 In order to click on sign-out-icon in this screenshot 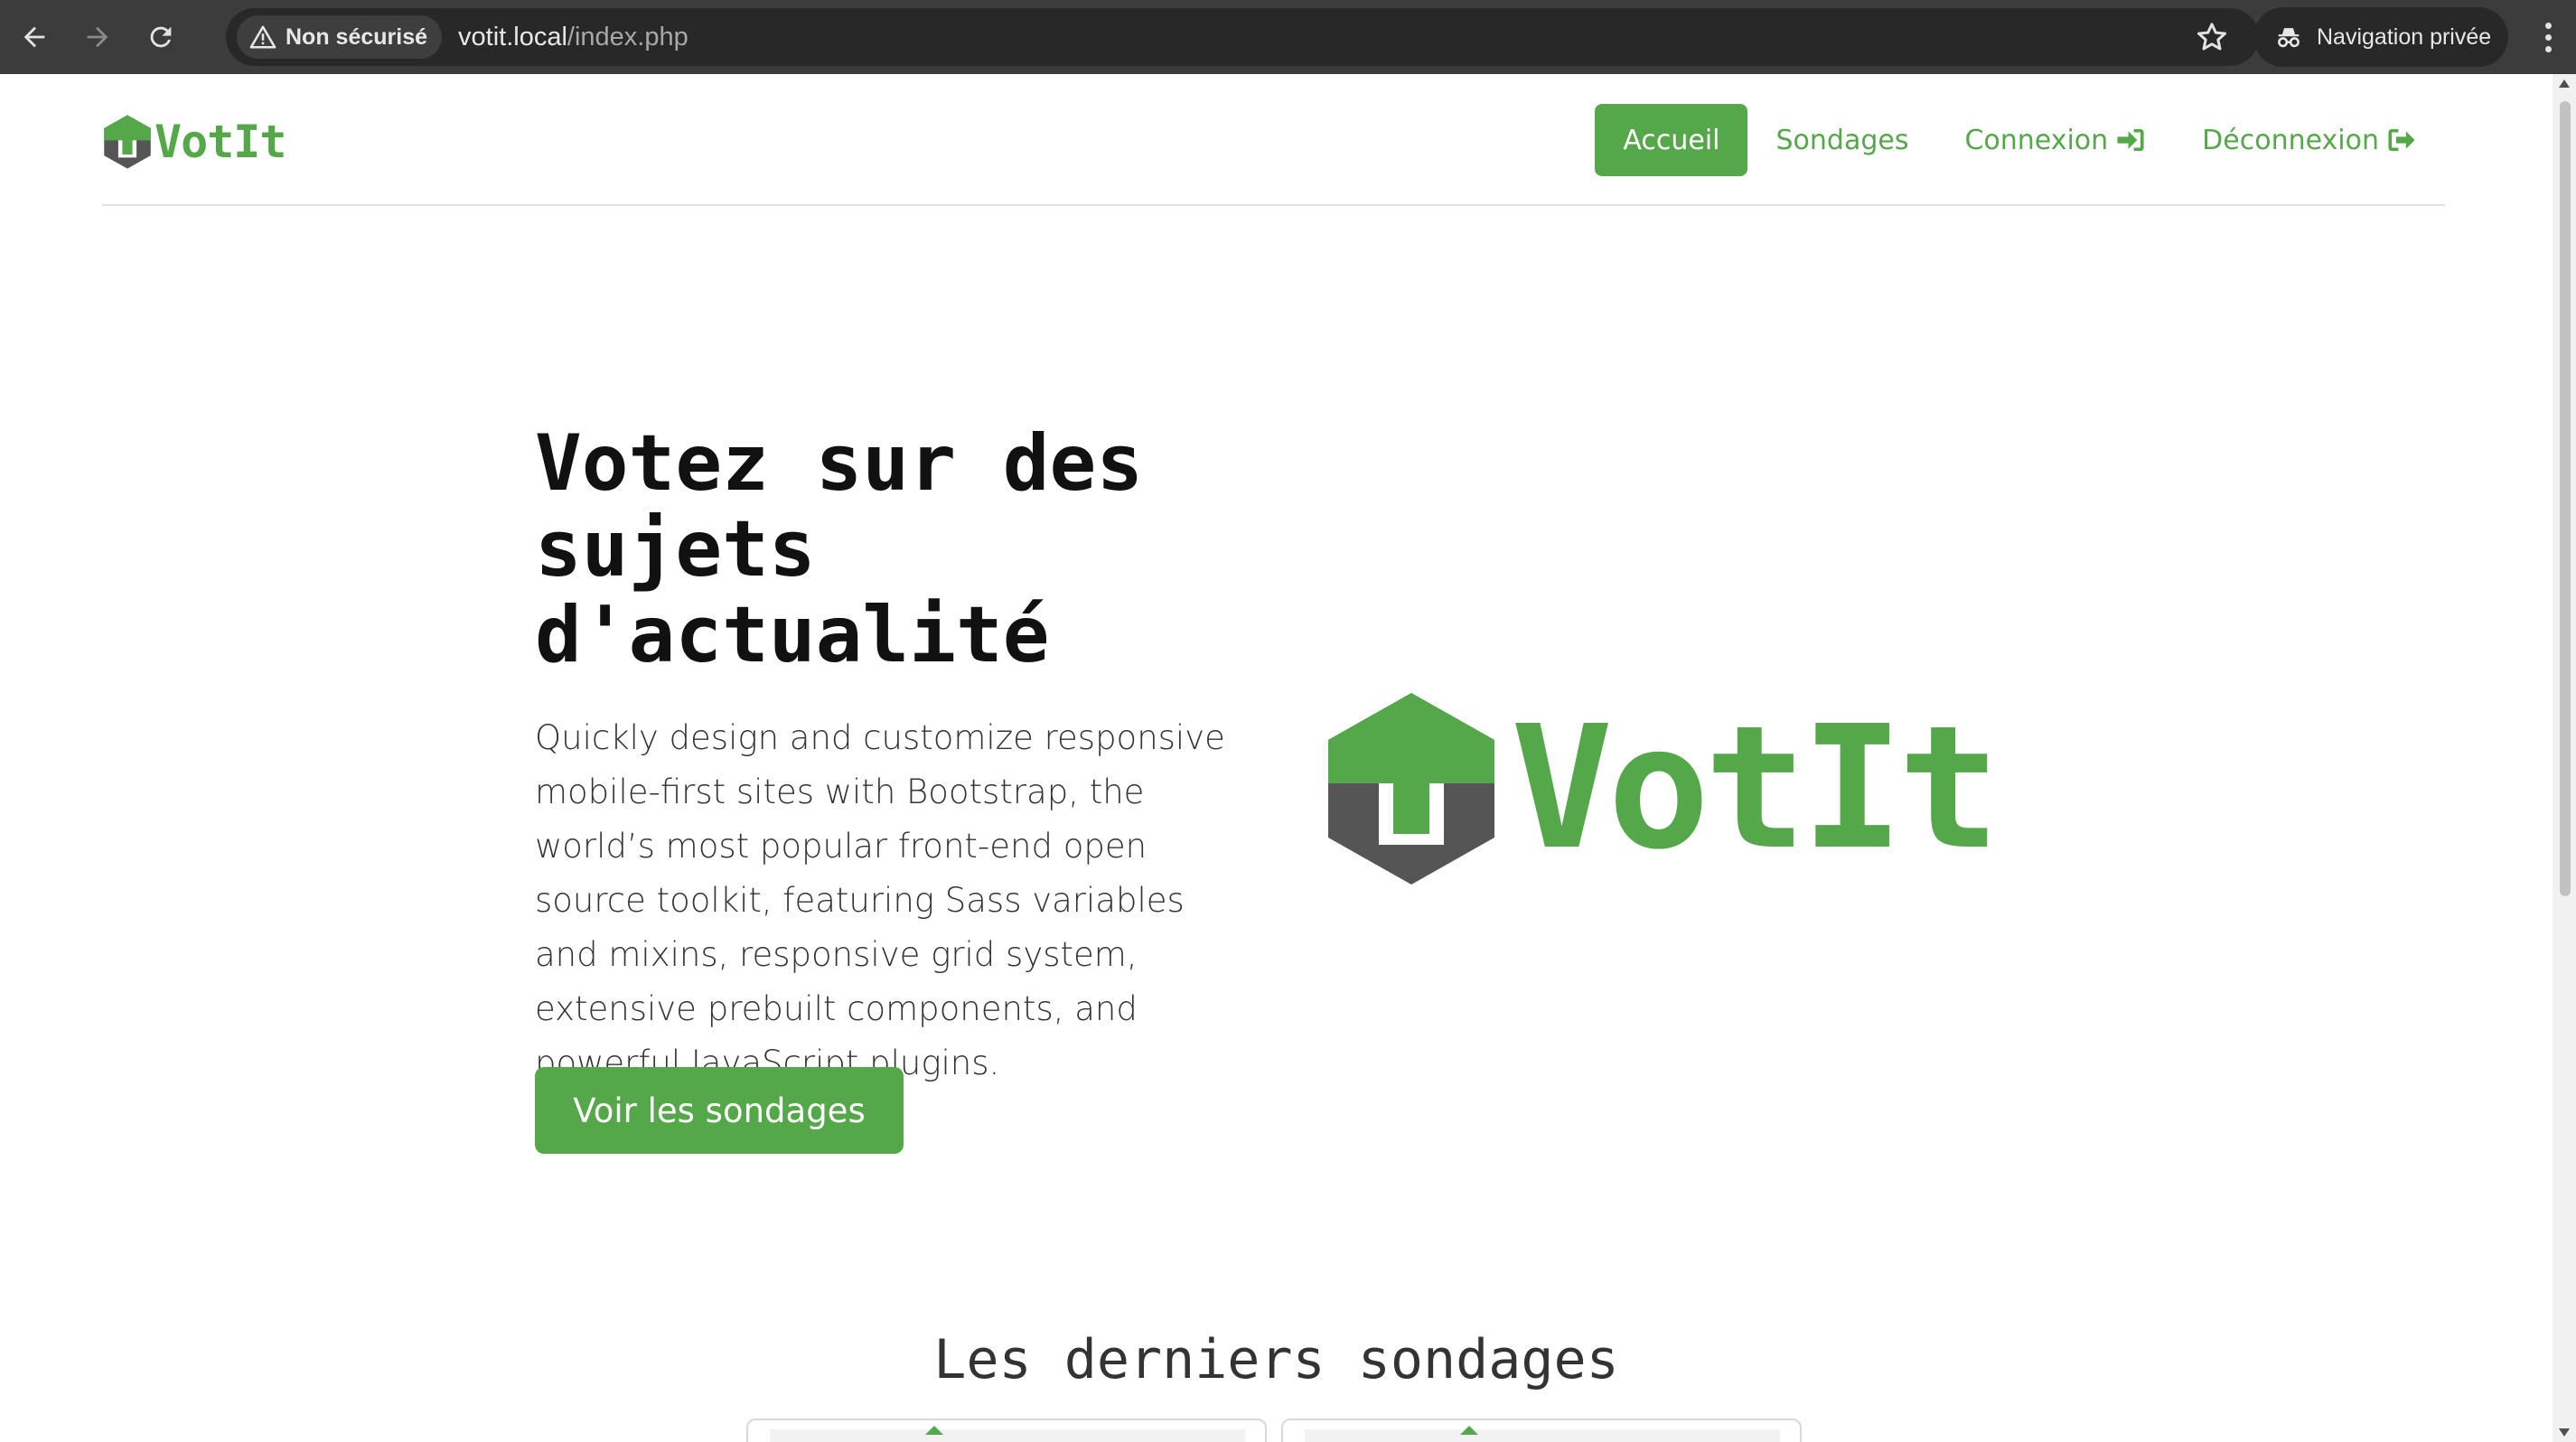, I will do `click(2401, 140)`.